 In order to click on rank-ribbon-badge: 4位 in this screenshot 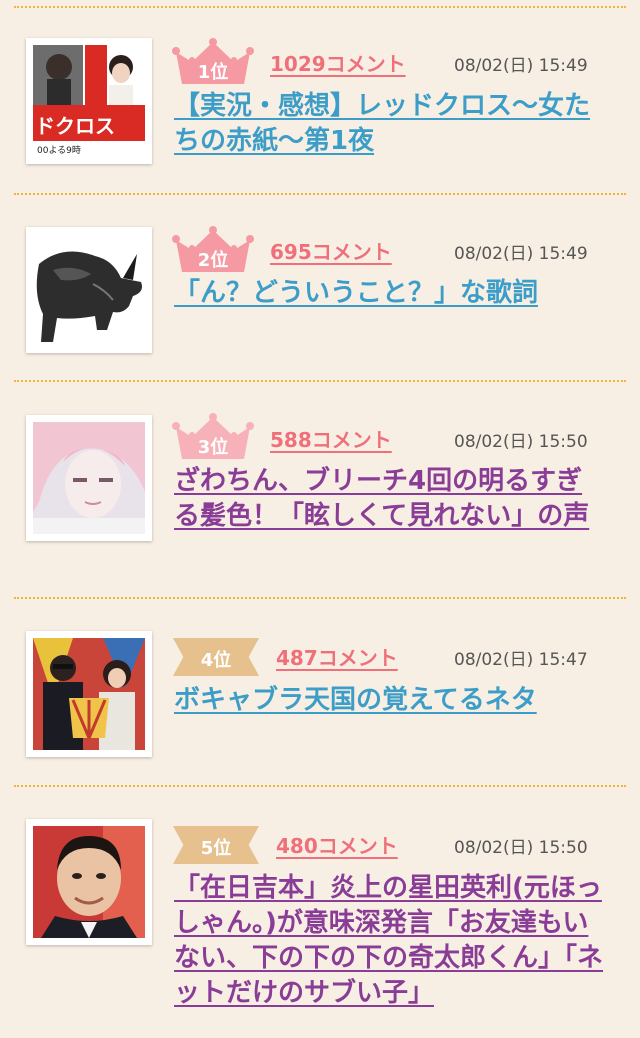, I will do `click(216, 657)`.